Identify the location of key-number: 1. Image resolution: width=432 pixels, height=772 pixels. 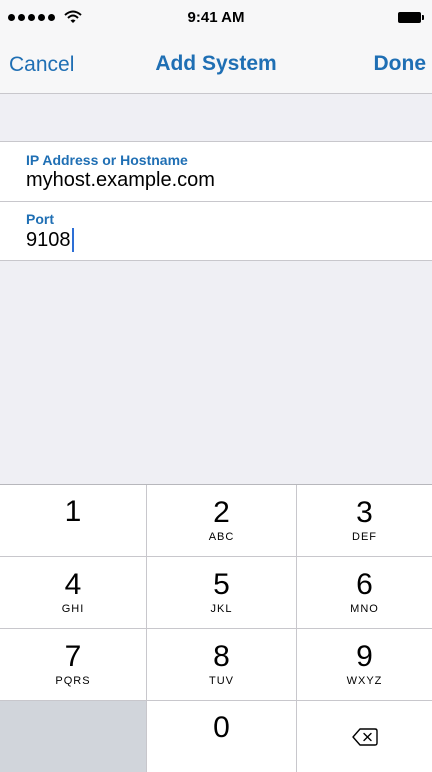
(73, 511).